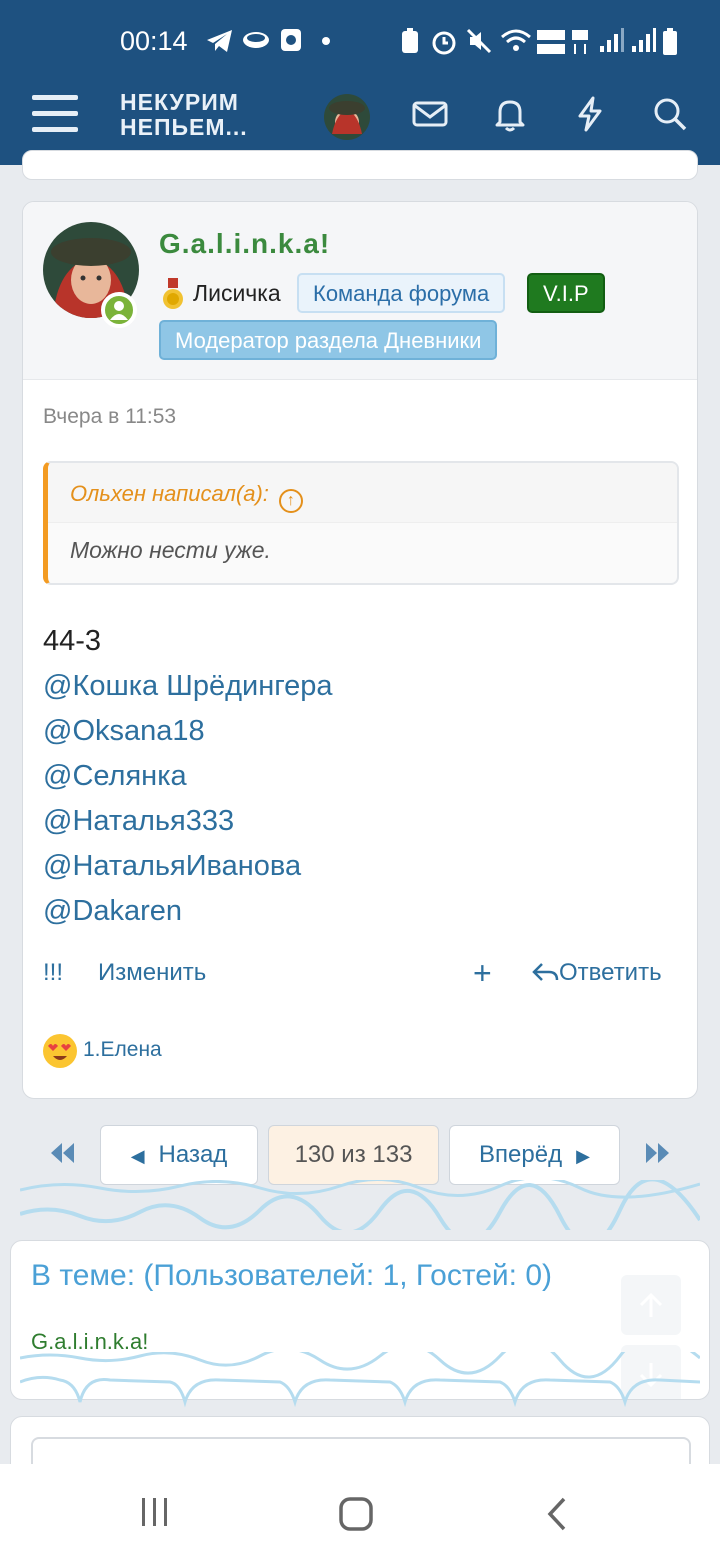 This screenshot has width=720, height=1560. I want to click on mention-link: @Кошка Шрёдингера, so click(188, 686).